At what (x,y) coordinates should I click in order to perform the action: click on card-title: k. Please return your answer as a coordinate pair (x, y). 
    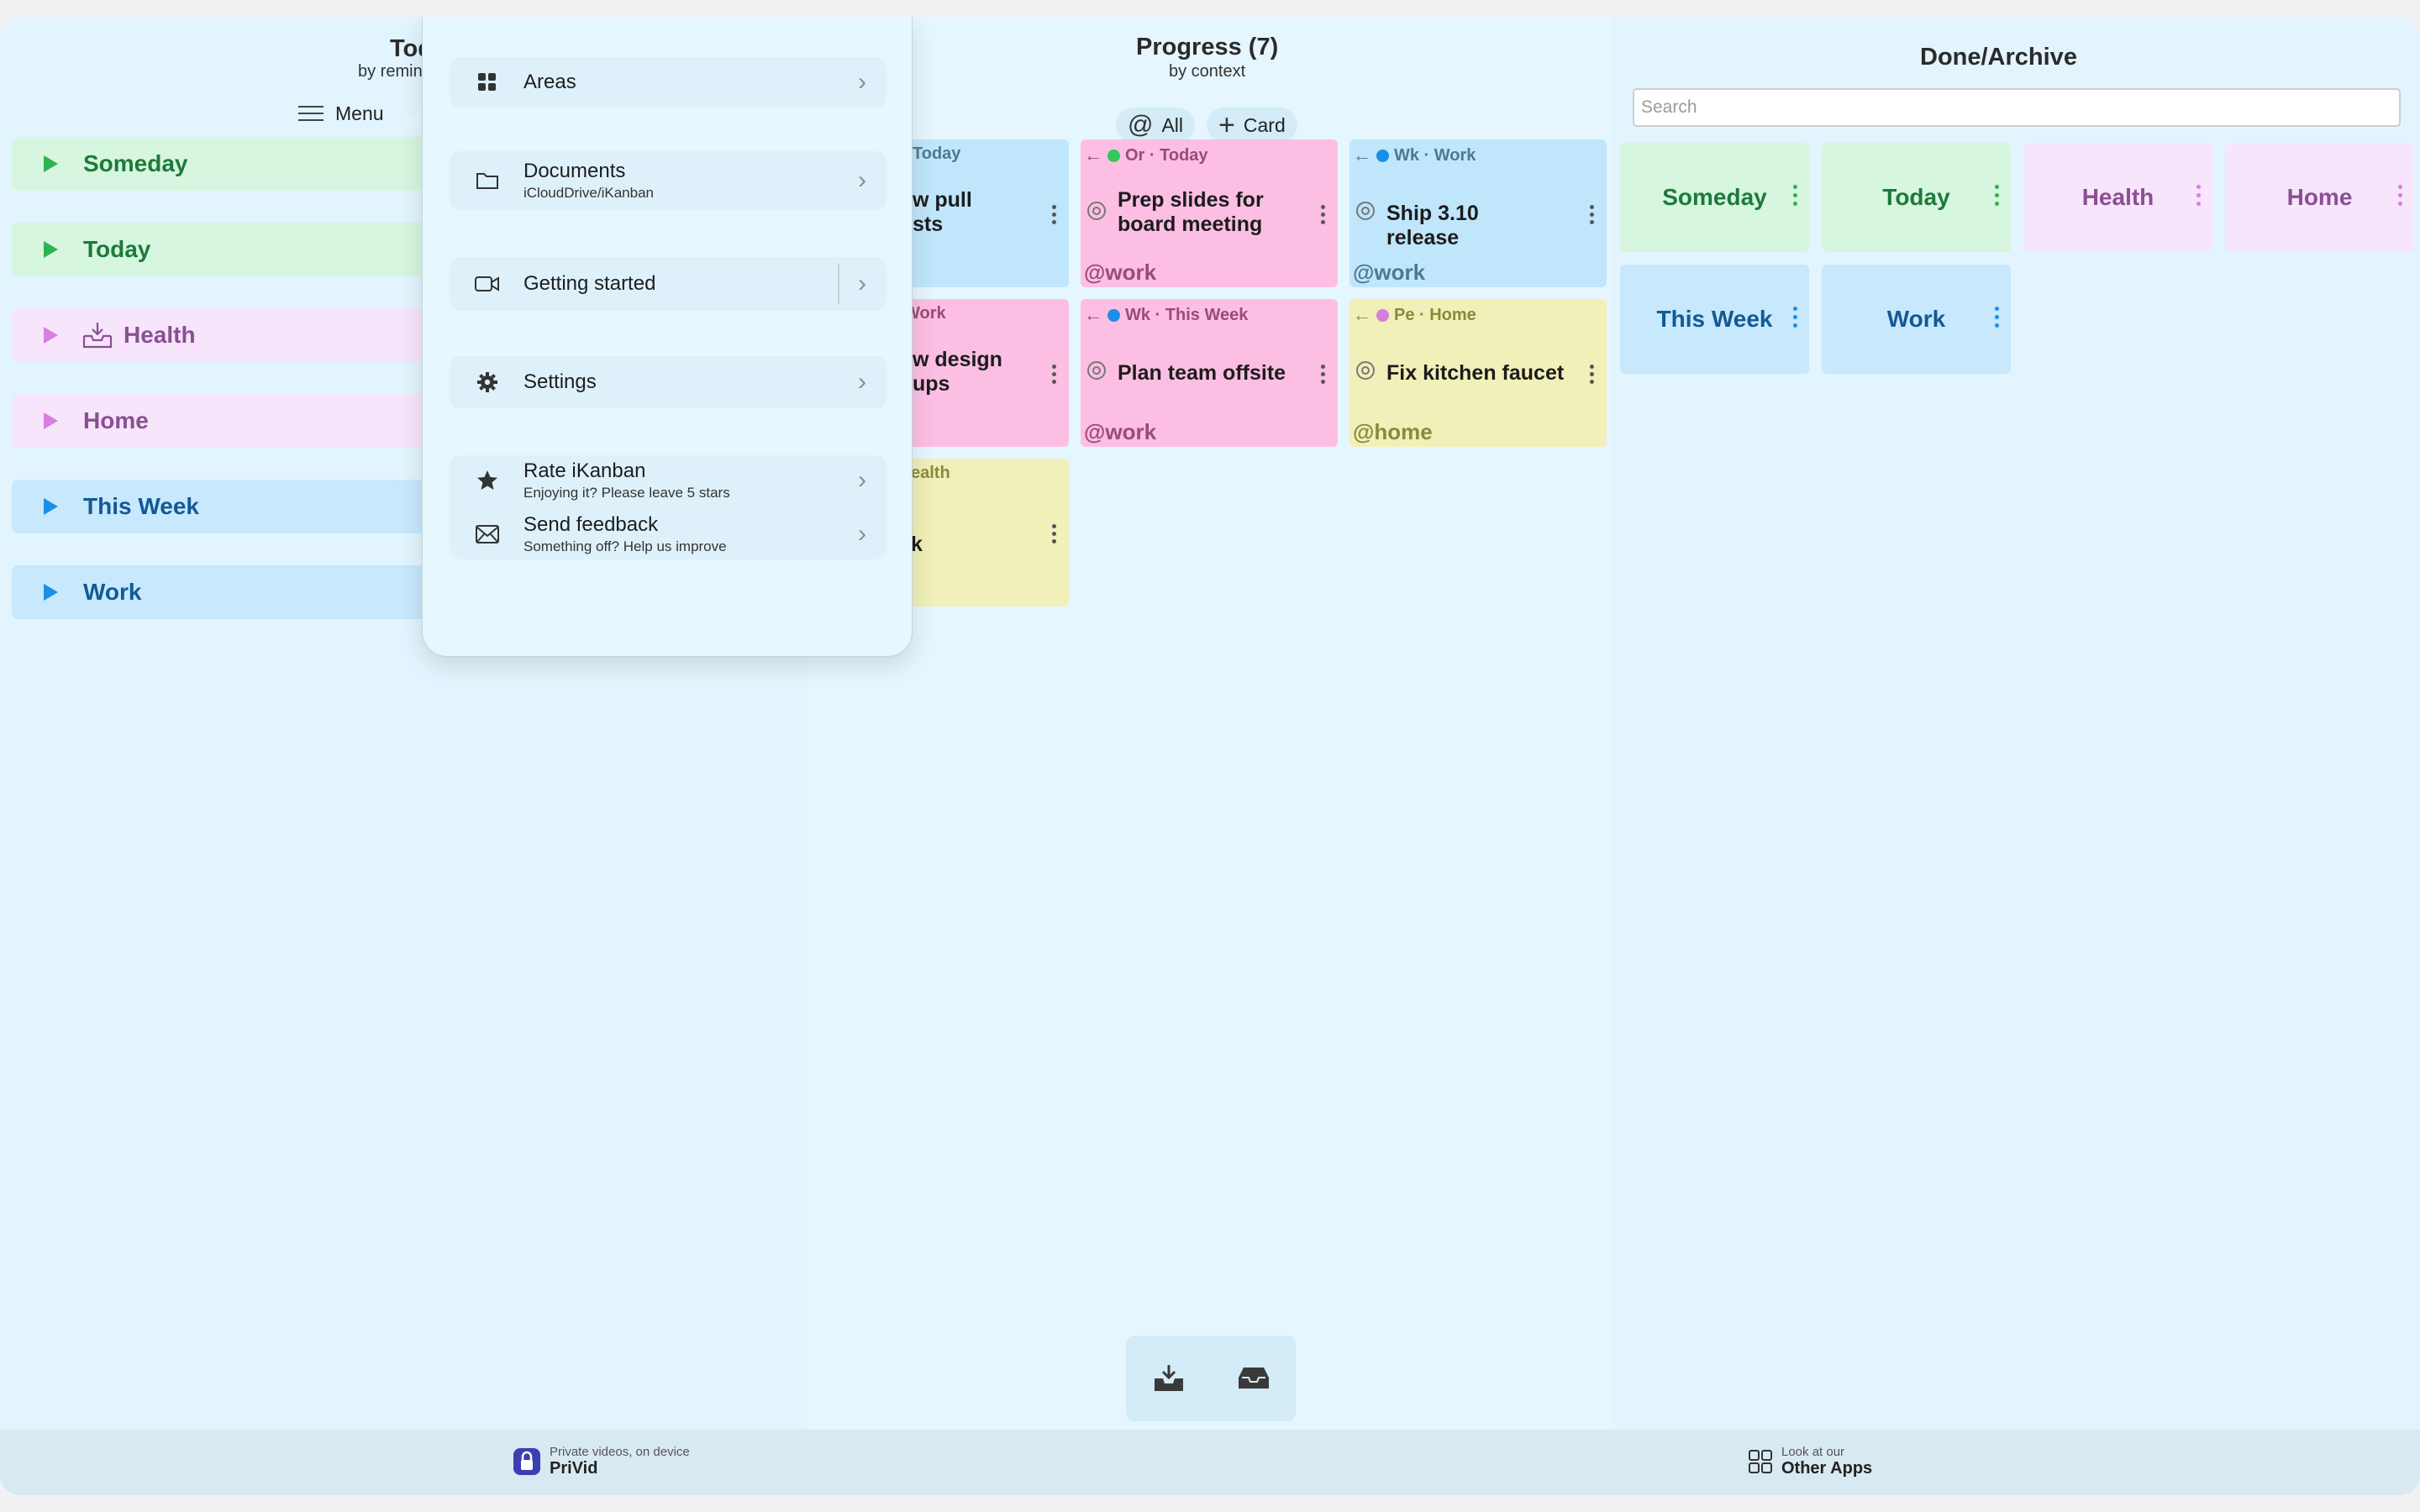
    Looking at the image, I should click on (917, 544).